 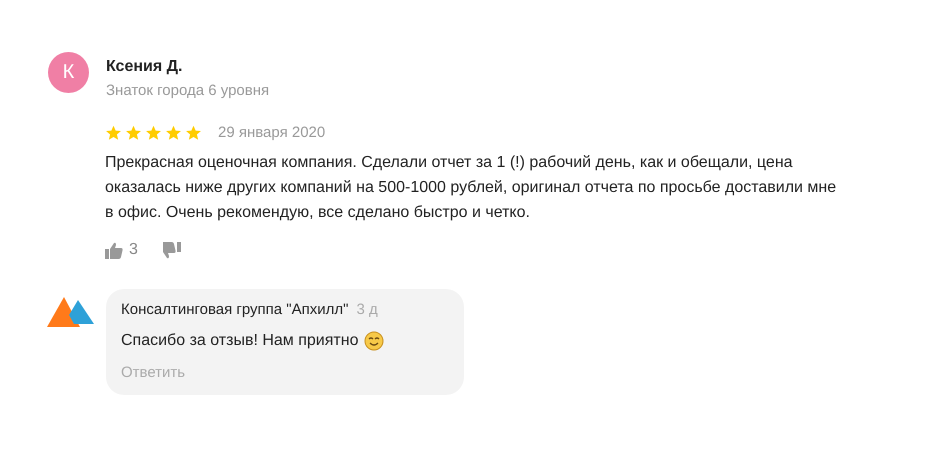 I want to click on like-button, so click(x=114, y=250).